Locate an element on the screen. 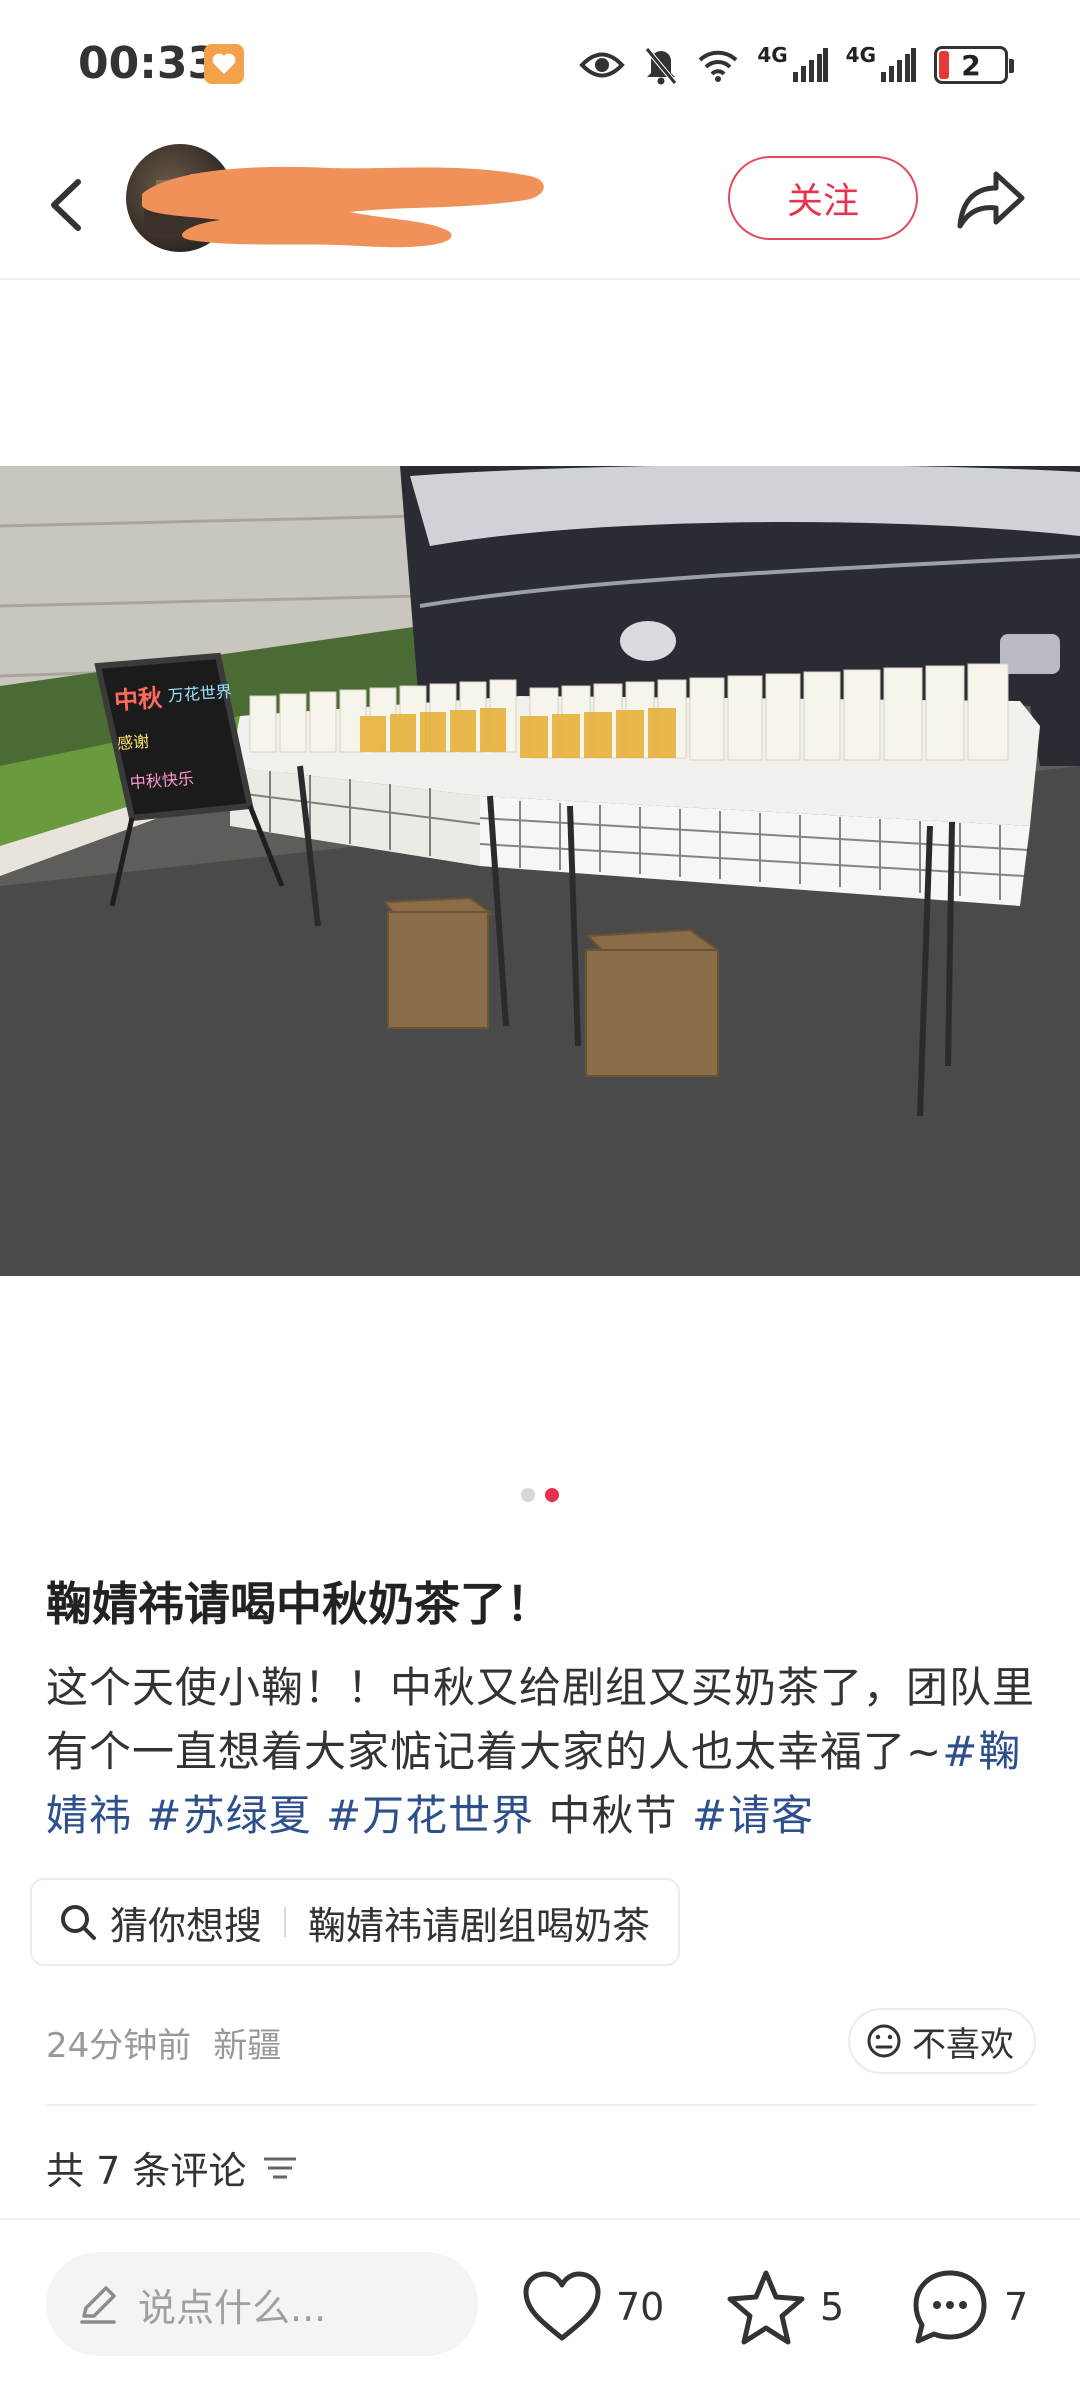 The width and height of the screenshot is (1080, 2388). comments-count-label: 共 7 条评论 is located at coordinates (146, 2171).